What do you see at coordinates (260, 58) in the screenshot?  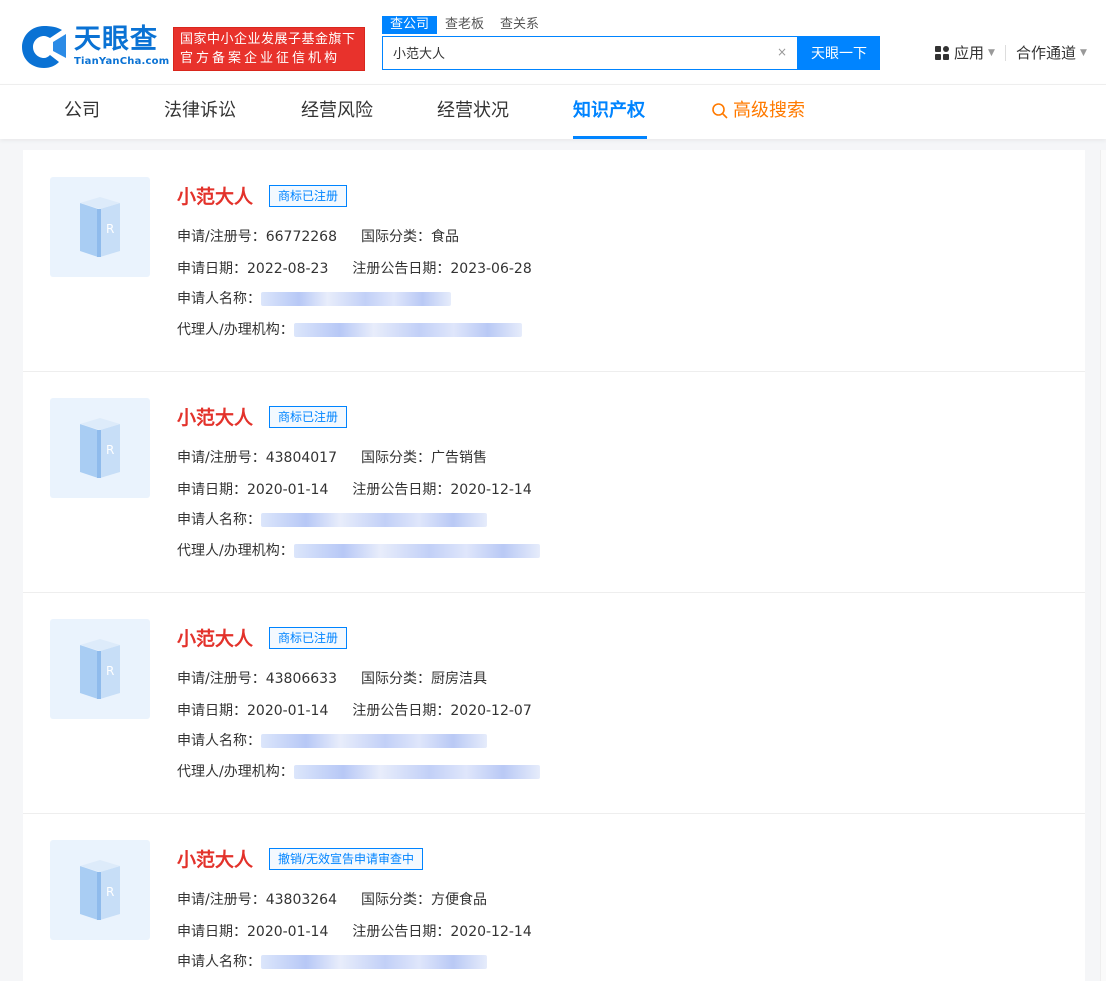 I see `badge-line-2: 官方备案企业征信机构` at bounding box center [260, 58].